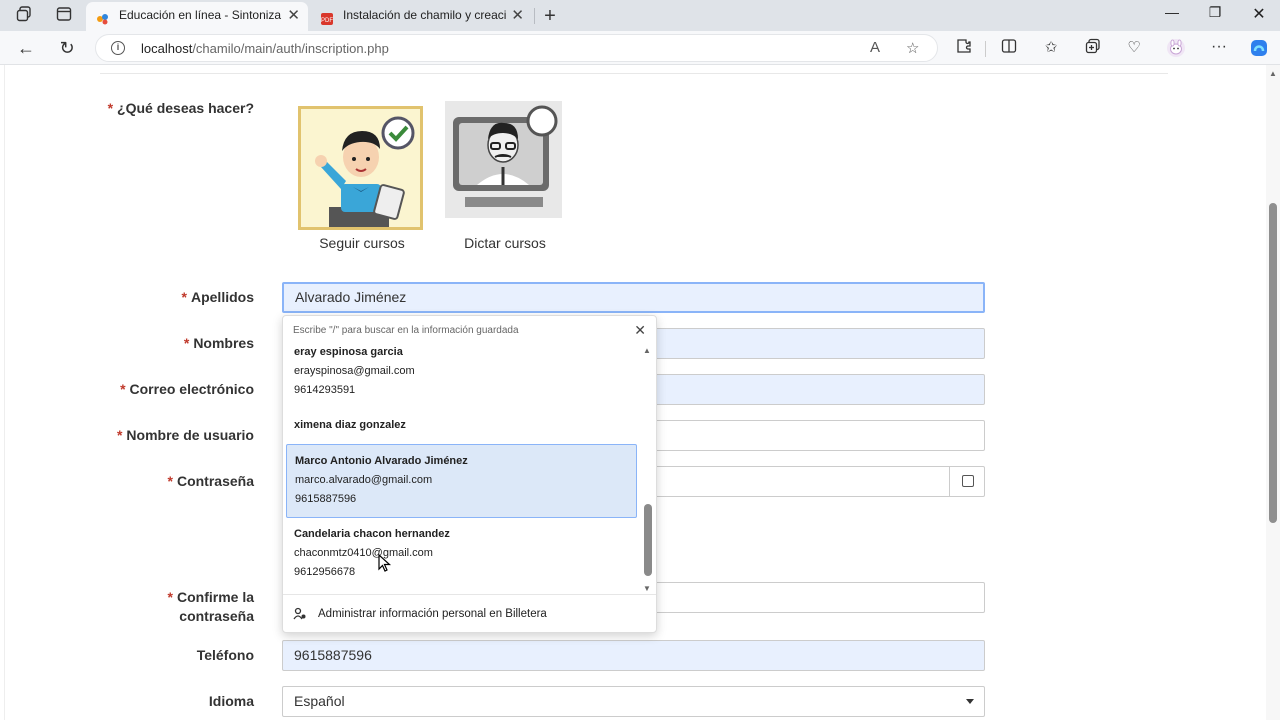 This screenshot has width=1280, height=720. I want to click on new-tab-button: +, so click(550, 16).